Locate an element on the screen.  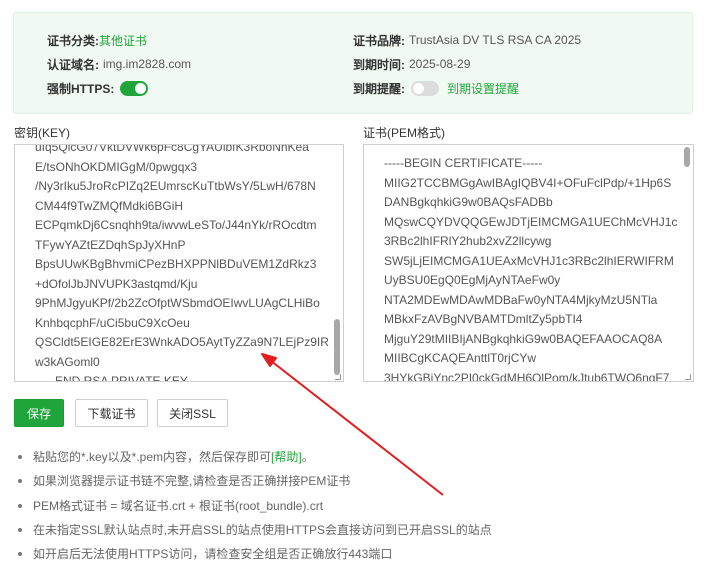
private-key-scrollbar is located at coordinates (337, 347).